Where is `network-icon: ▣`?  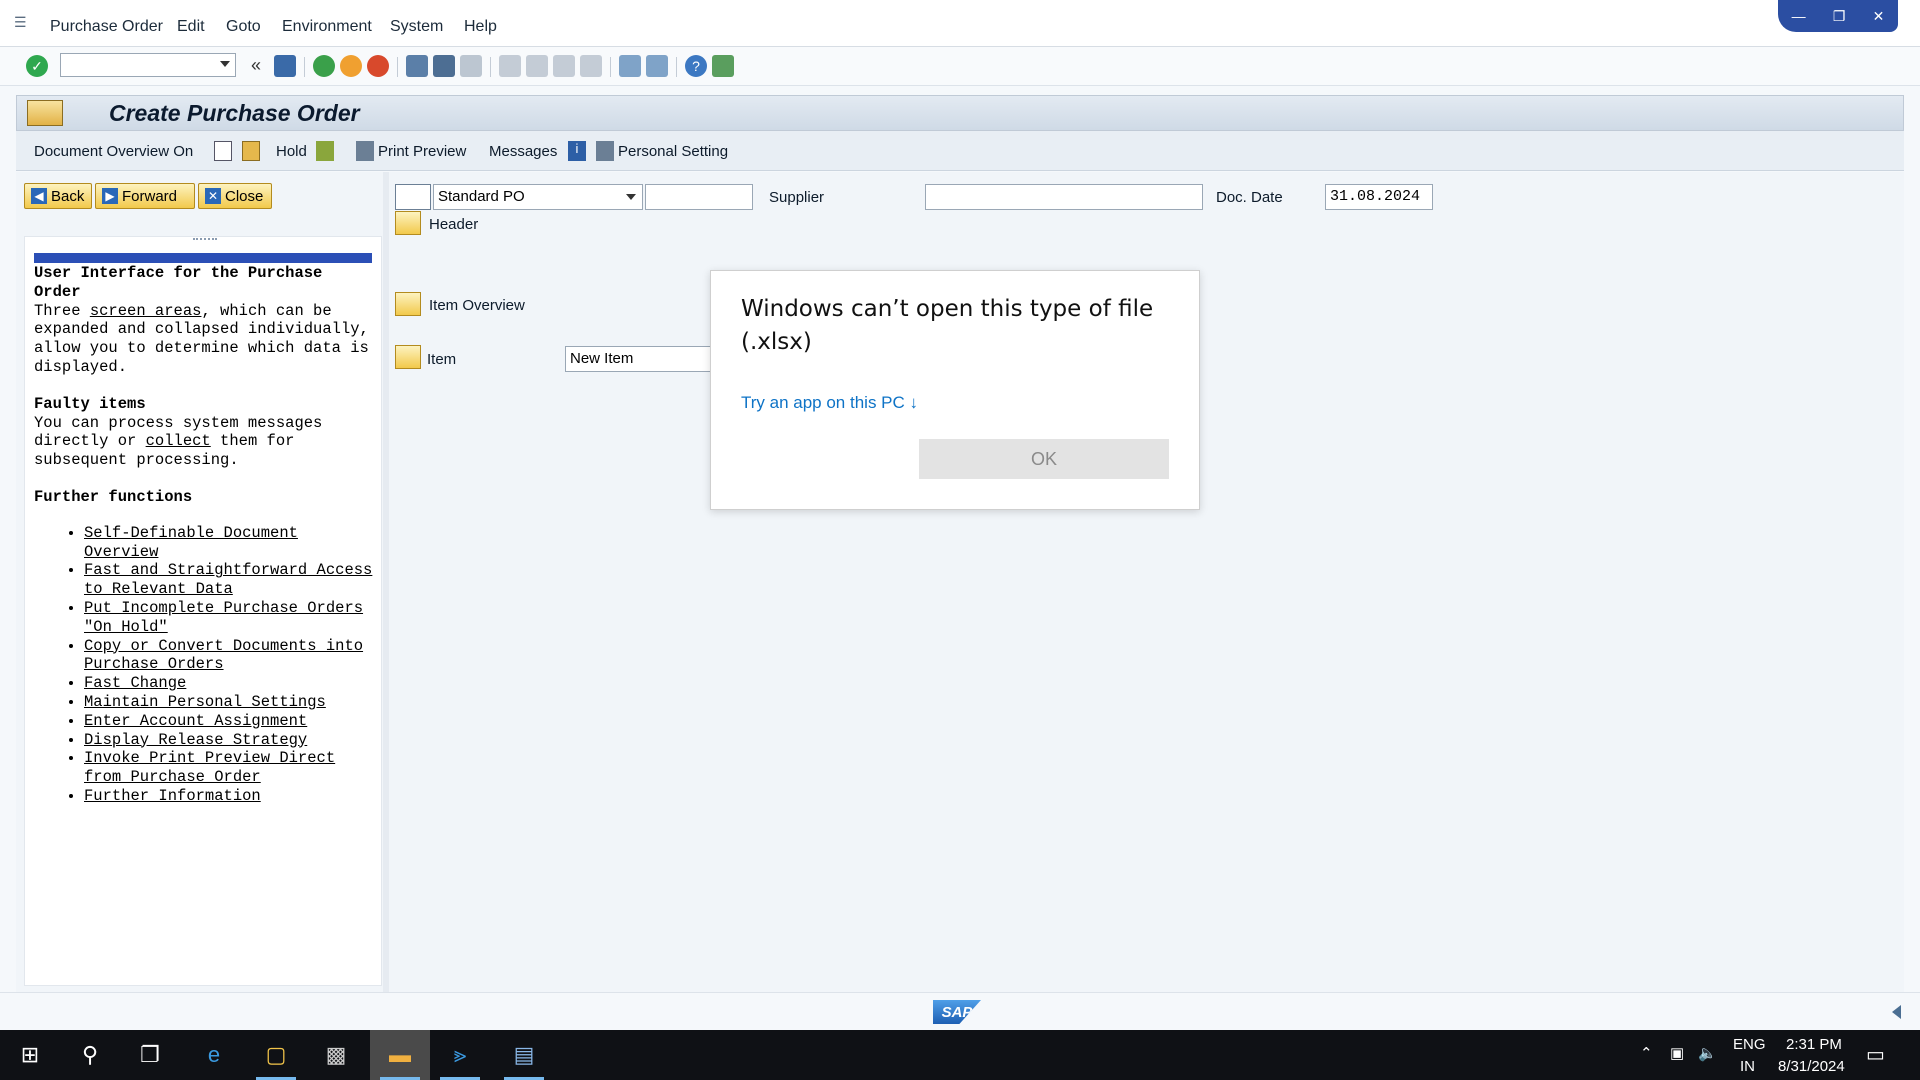
network-icon: ▣ is located at coordinates (1677, 1053).